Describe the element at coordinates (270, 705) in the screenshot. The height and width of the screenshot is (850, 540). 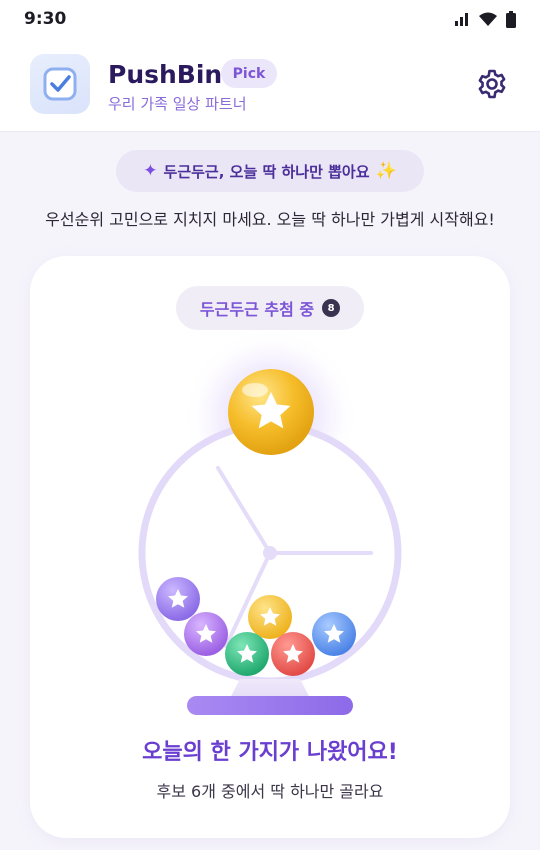
I see `machine-base` at that location.